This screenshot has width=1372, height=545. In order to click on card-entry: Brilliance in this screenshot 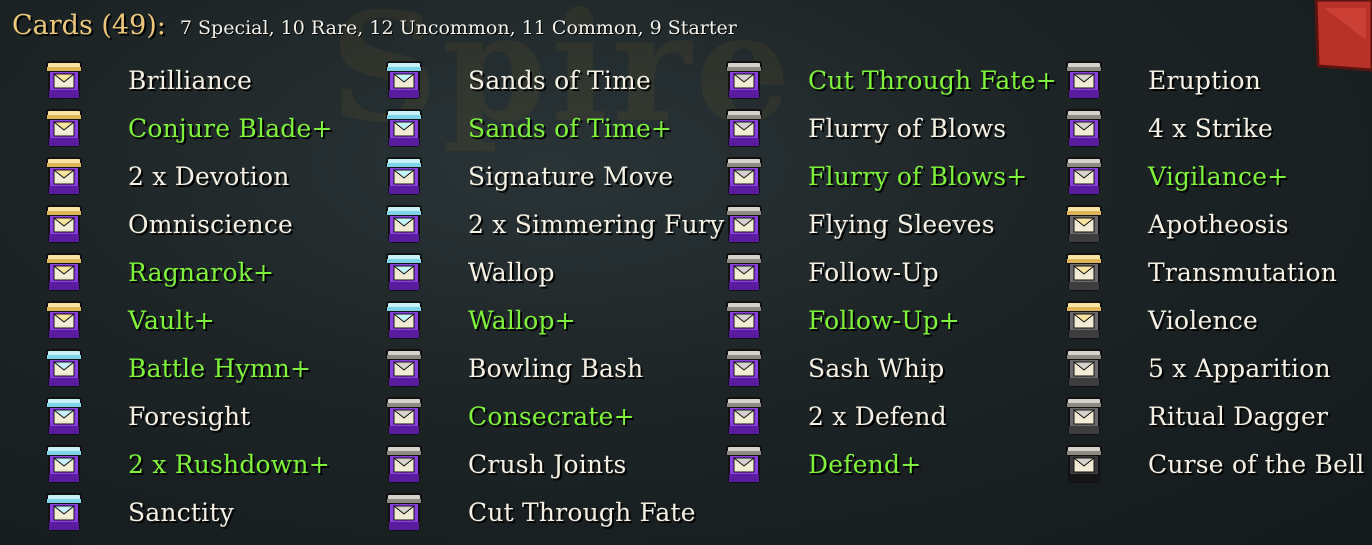, I will do `click(201, 80)`.